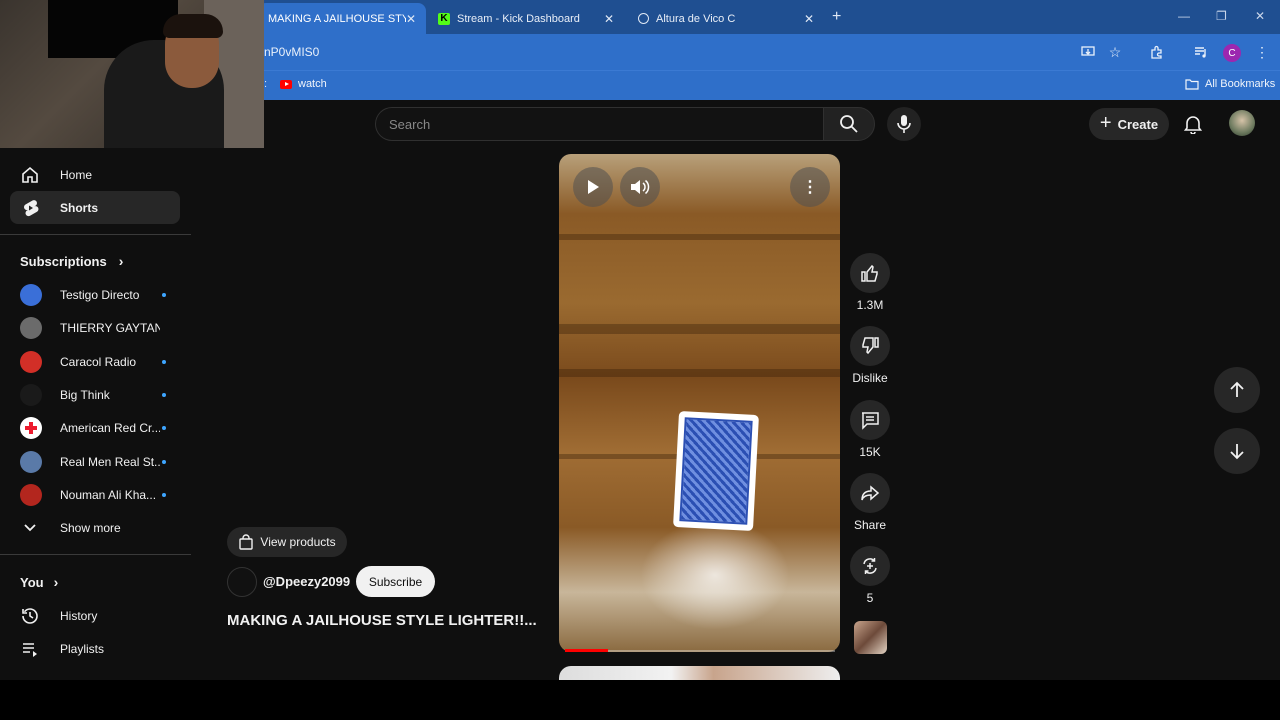  Describe the element at coordinates (287, 542) in the screenshot. I see `view-products-button: View products` at that location.